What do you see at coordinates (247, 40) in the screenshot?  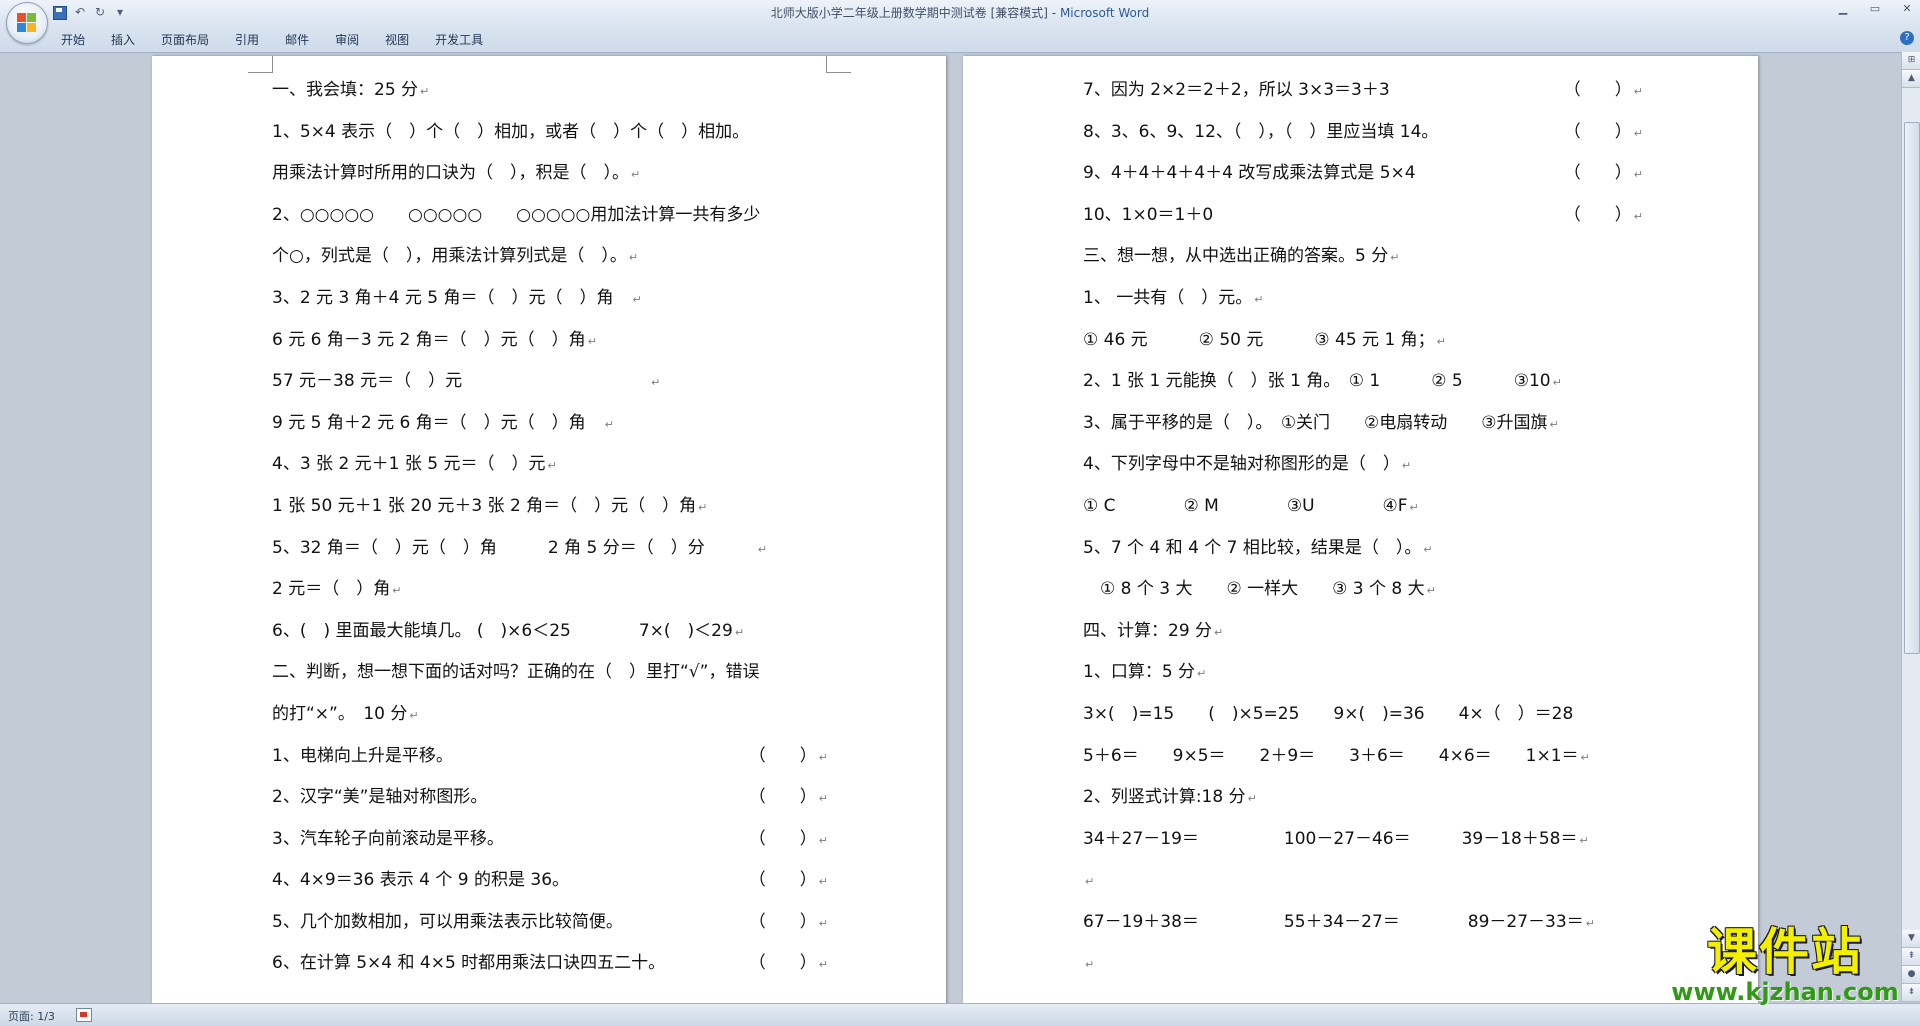 I see `ribbon-tab: 引用` at bounding box center [247, 40].